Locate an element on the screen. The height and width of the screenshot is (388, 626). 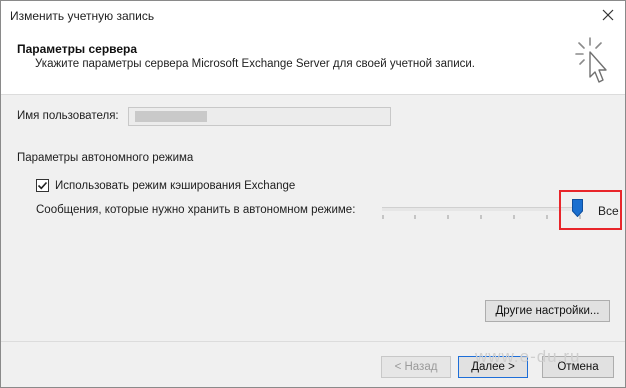
bottom-separator is located at coordinates (313, 341).